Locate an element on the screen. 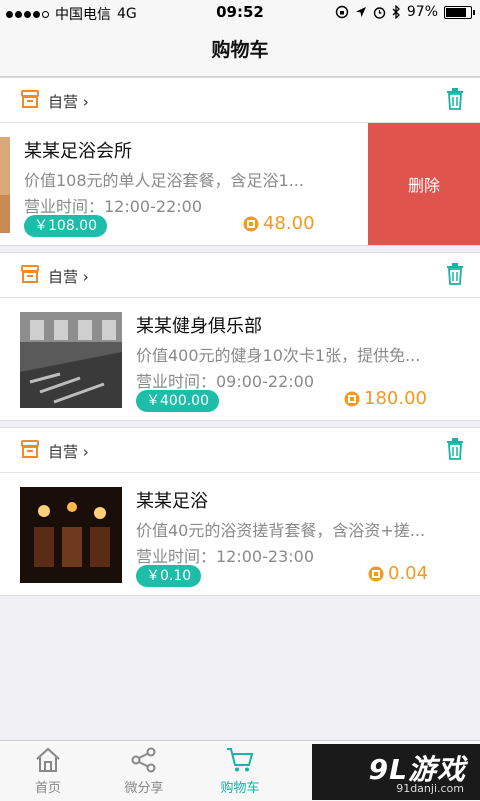 This screenshot has height=801, width=480. battery-percent: 97% is located at coordinates (422, 12).